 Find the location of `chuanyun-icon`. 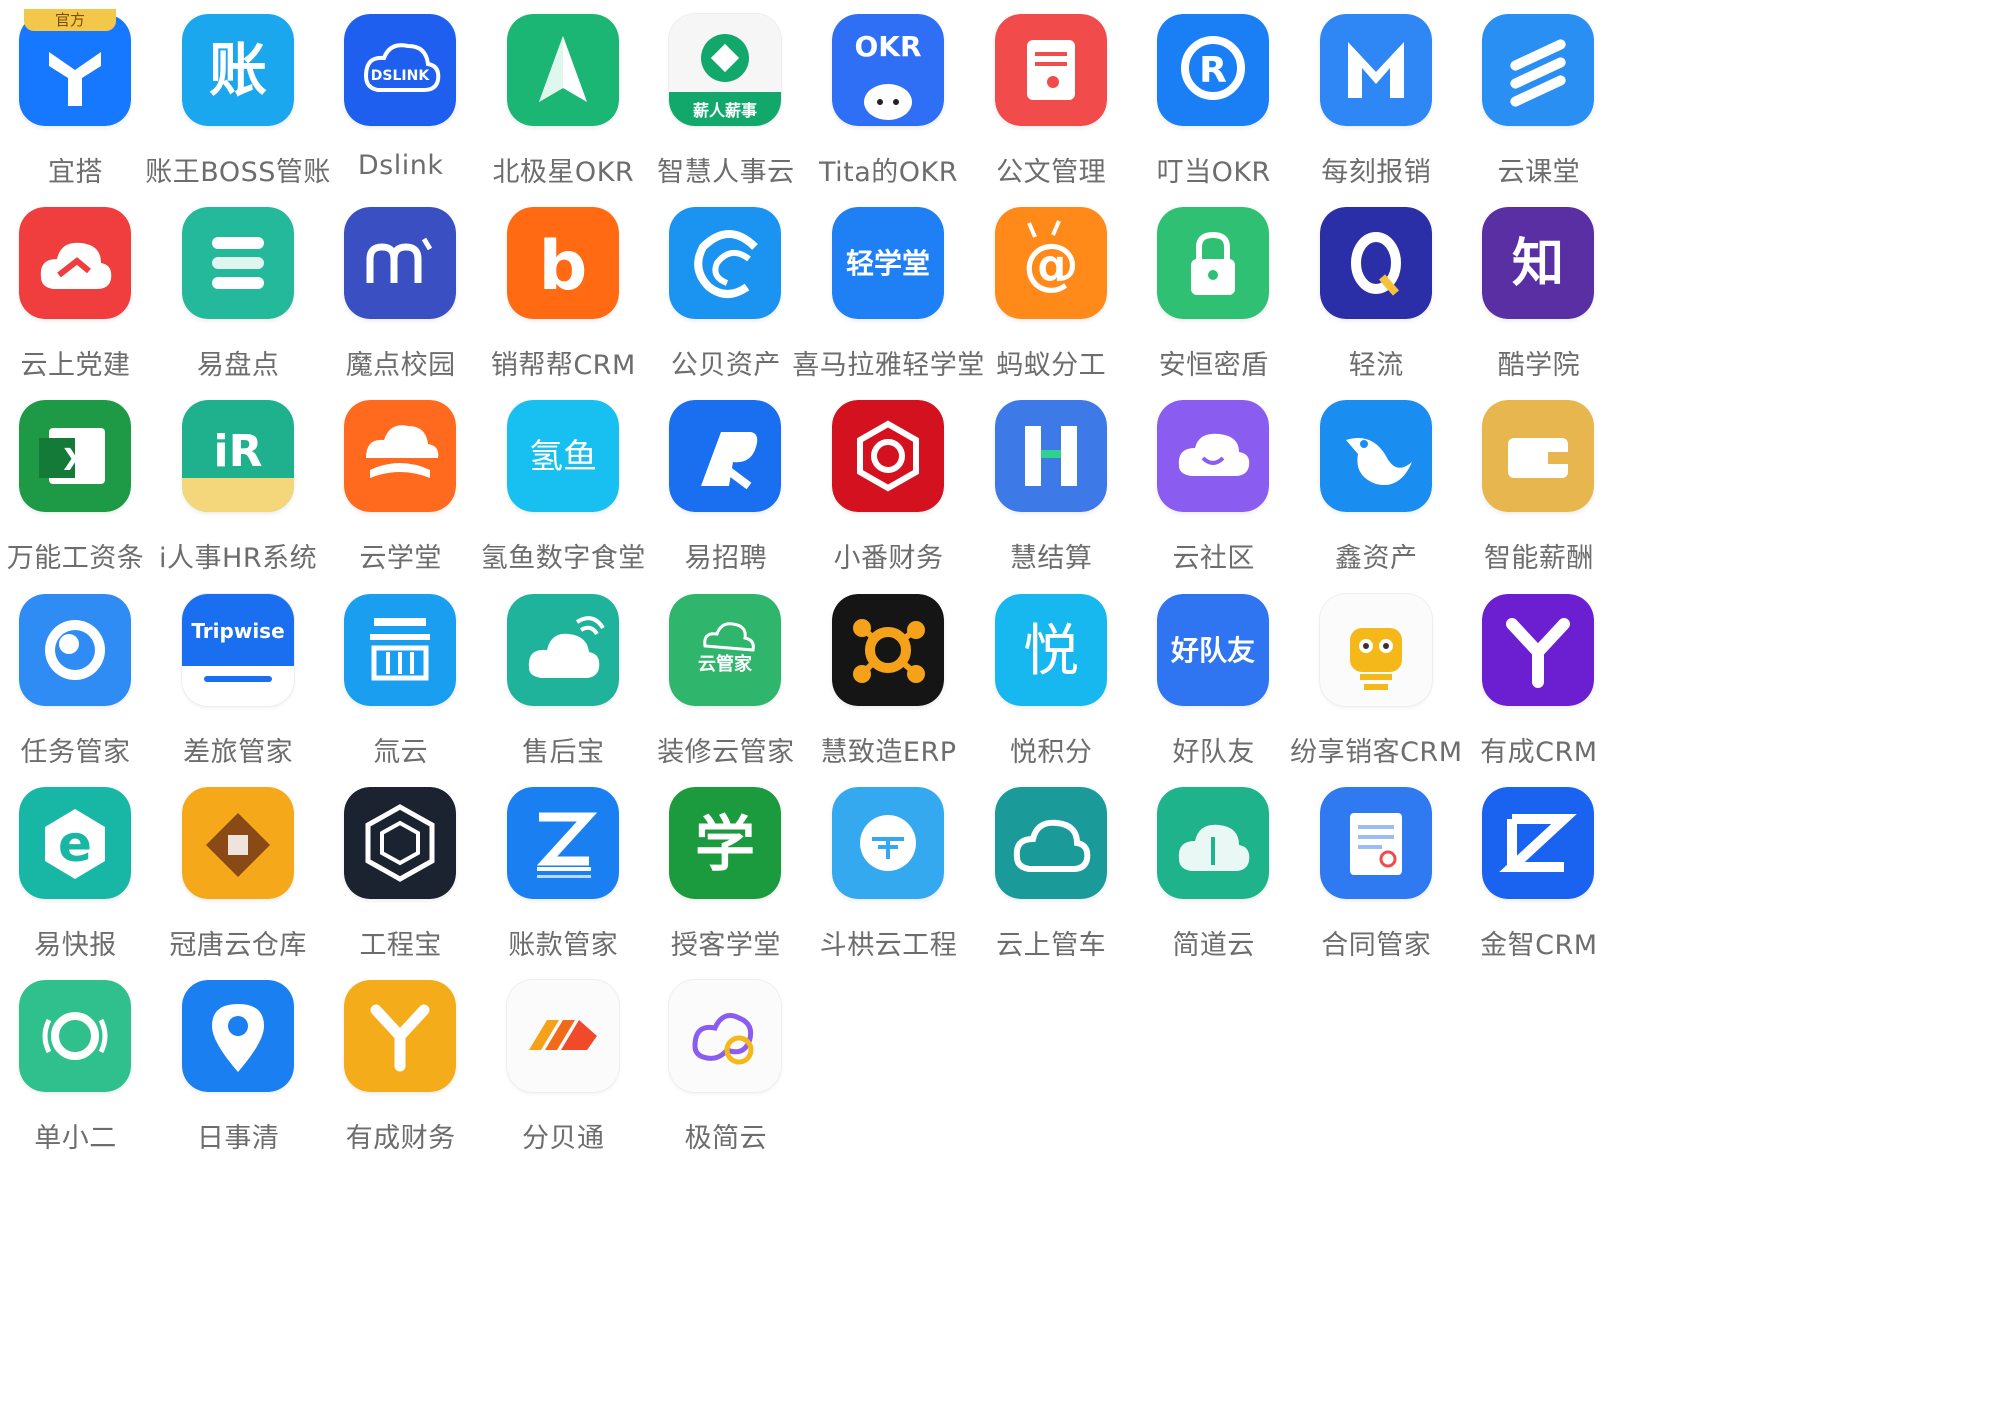

chuanyun-icon is located at coordinates (400, 649).